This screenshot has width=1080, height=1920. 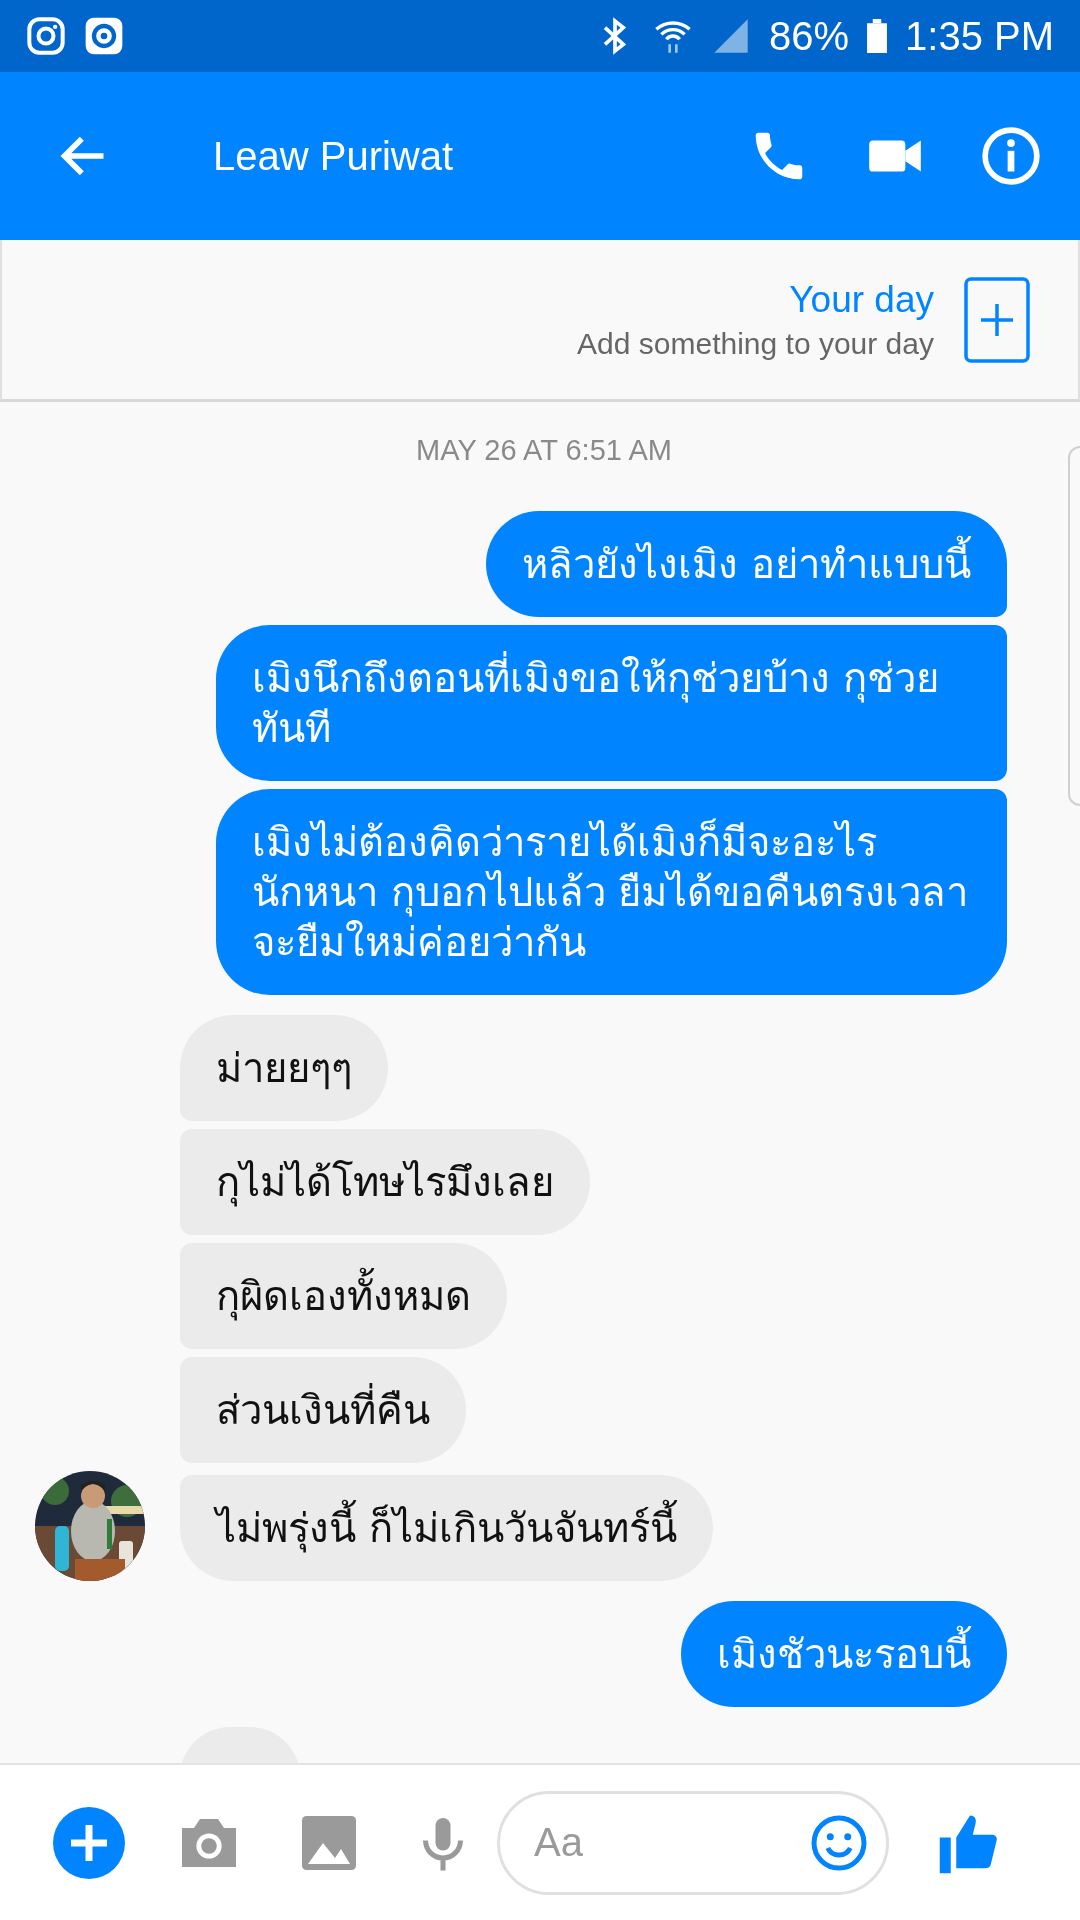 I want to click on message-bubble: กุไม่ได้โทษไรมึงเลย, so click(x=385, y=1182).